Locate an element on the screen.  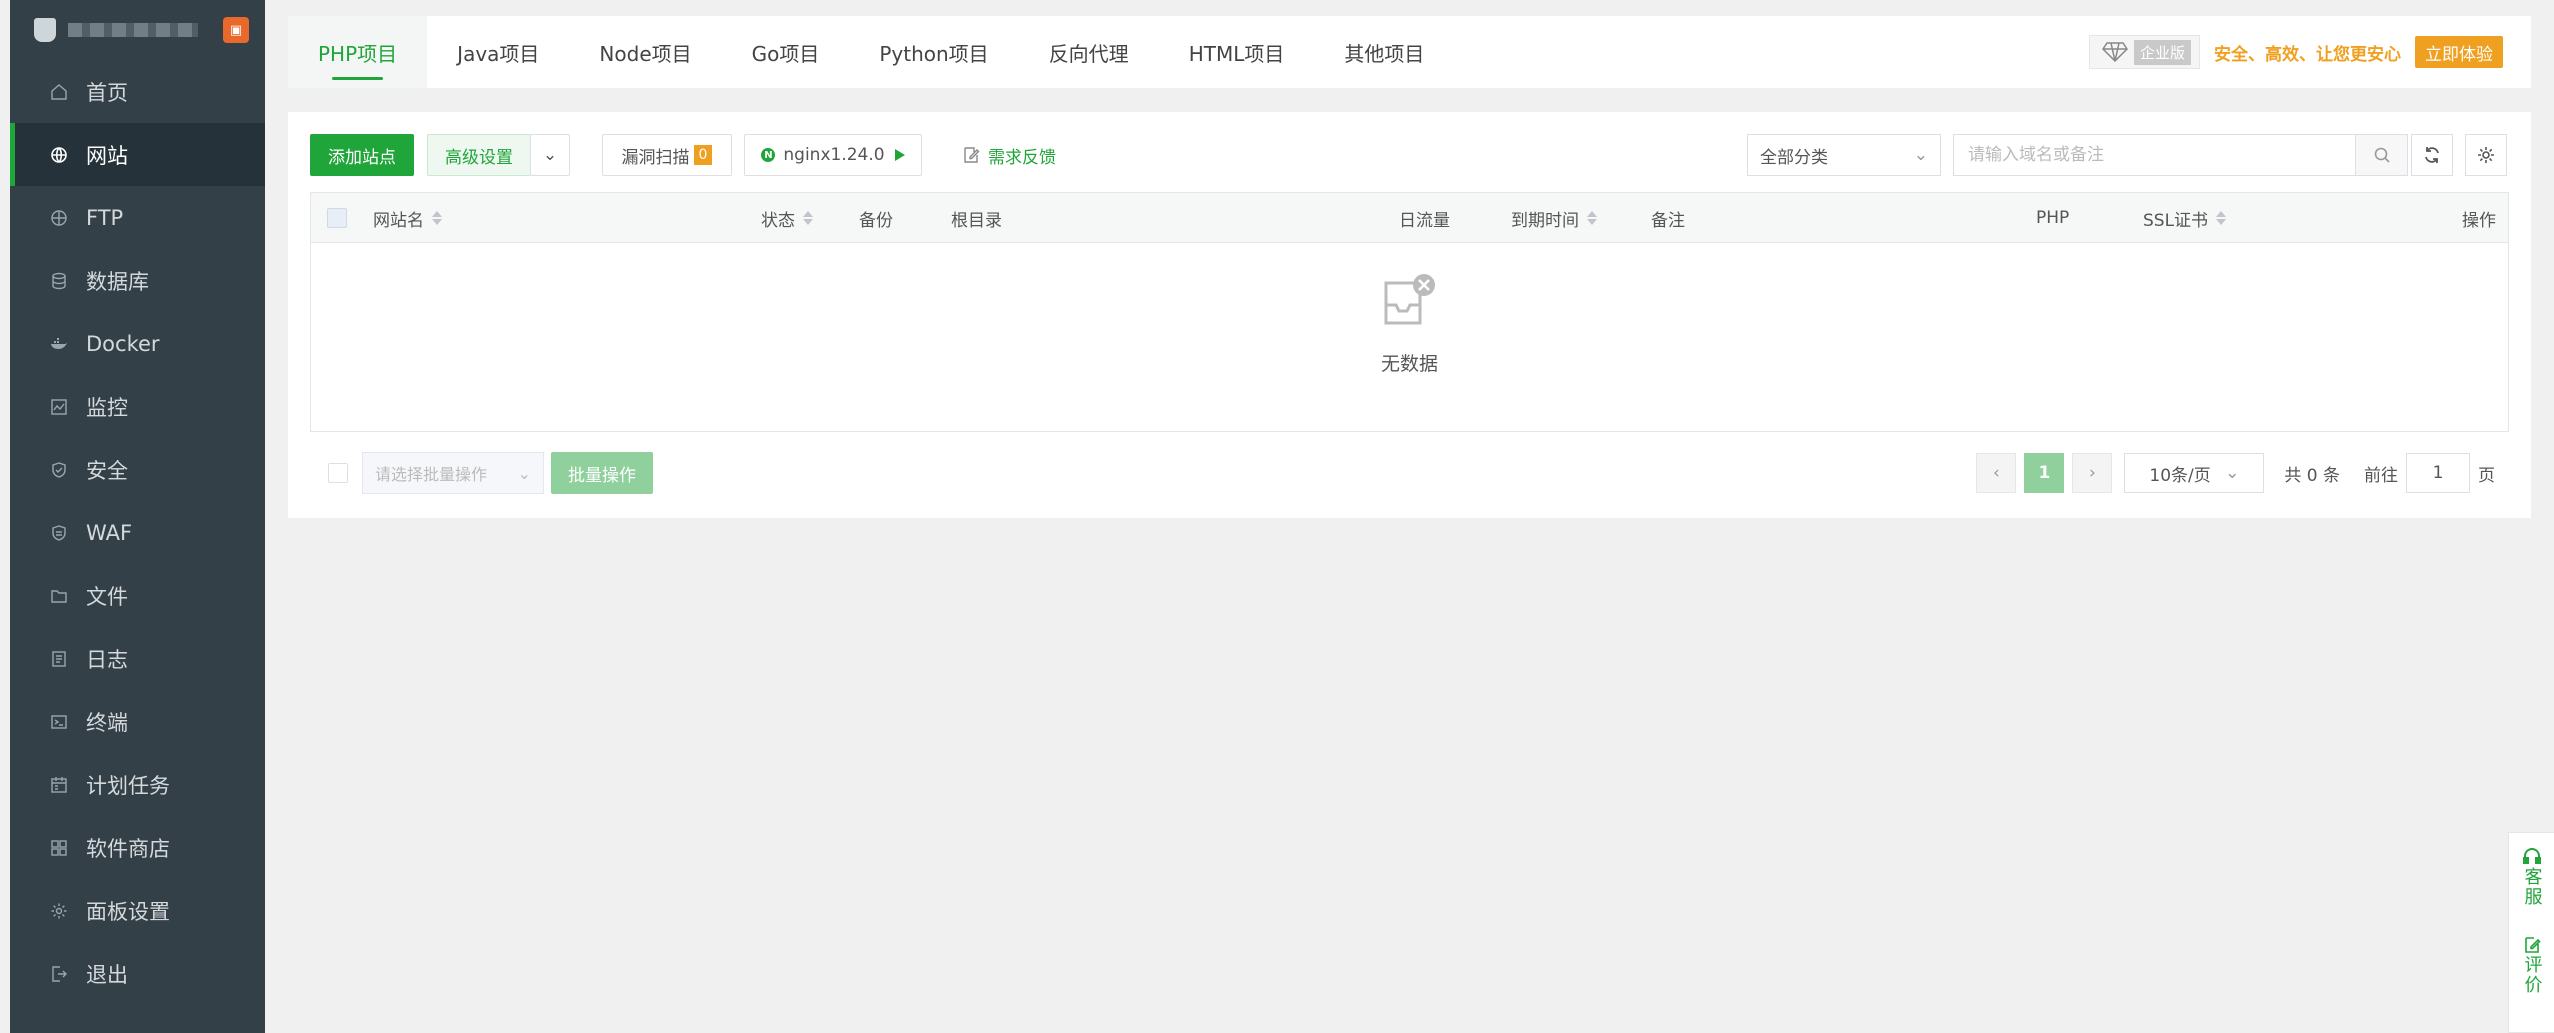
select-all-checkbox is located at coordinates (337, 218).